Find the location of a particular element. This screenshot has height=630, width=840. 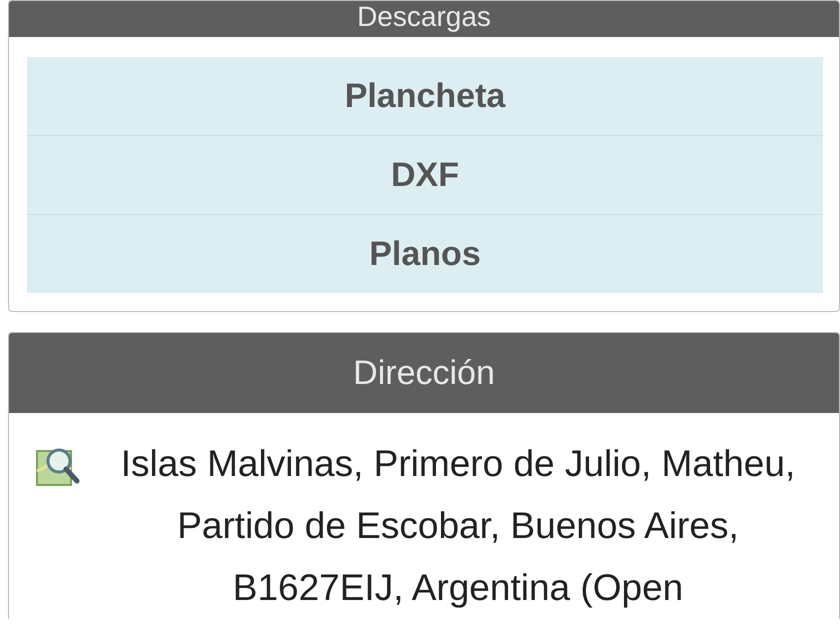

panel-header: Descargas is located at coordinates (424, 19).